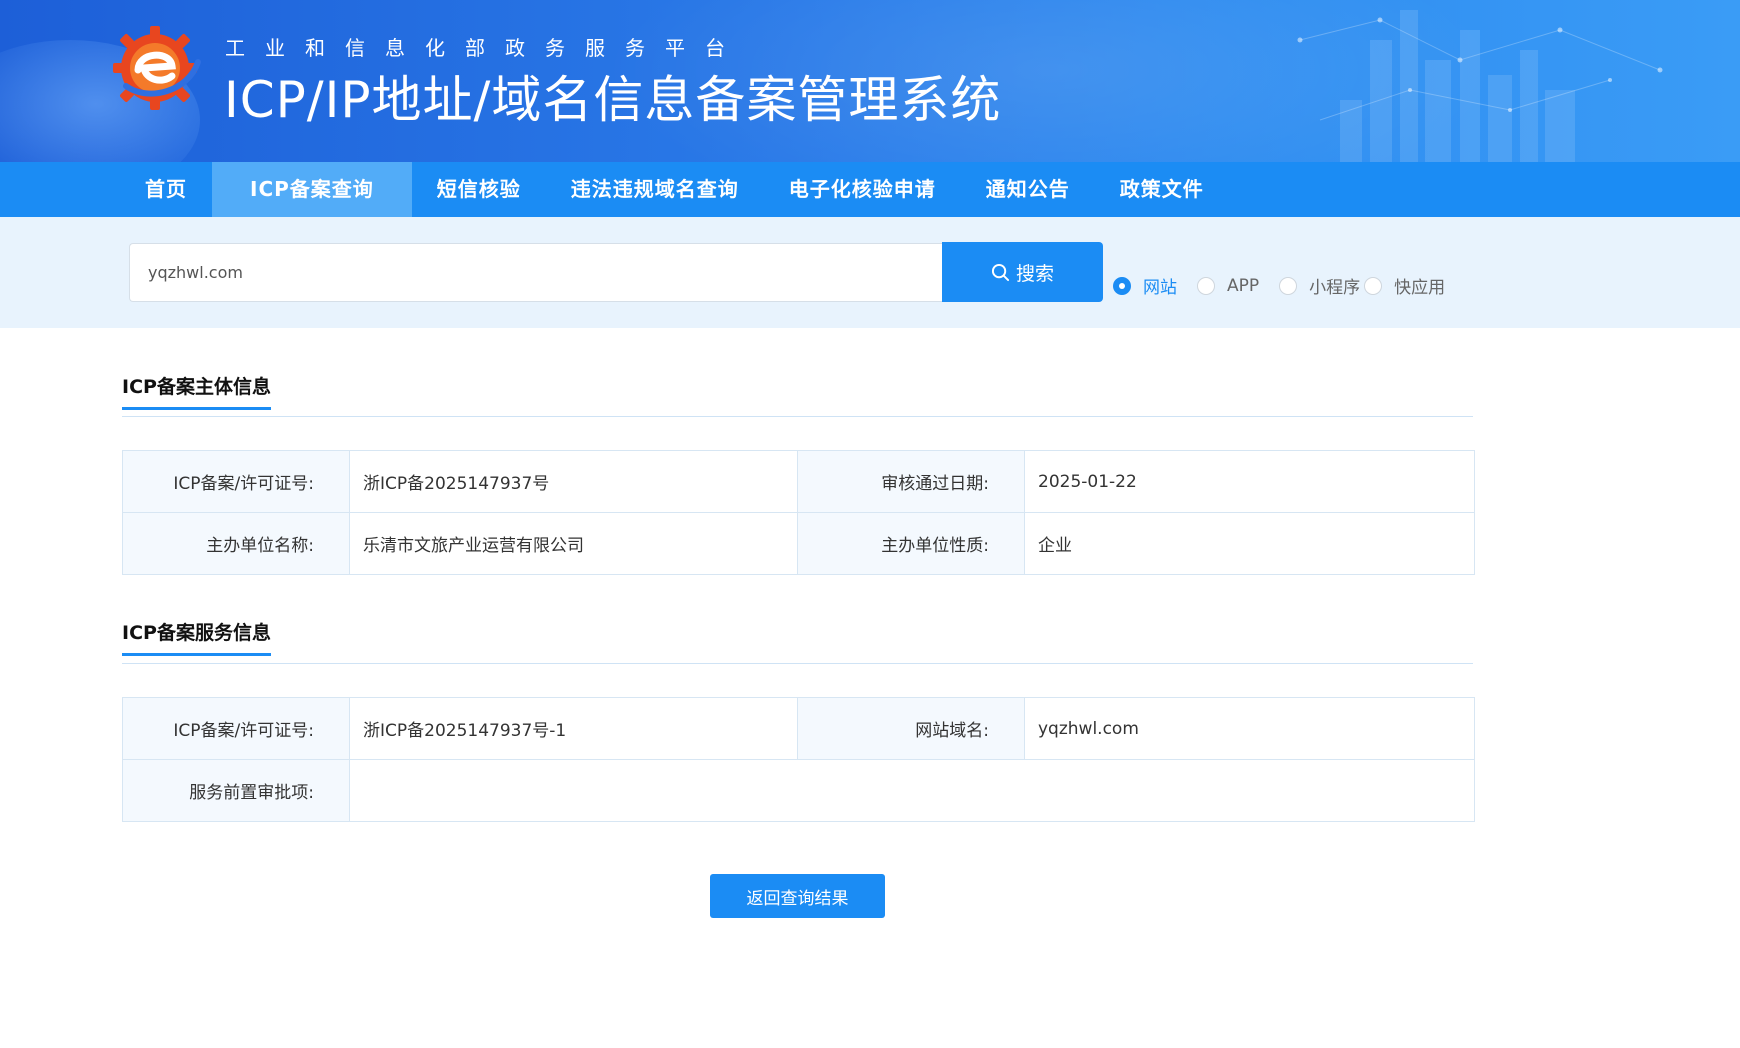 The image size is (1740, 1048). What do you see at coordinates (1480, 86) in the screenshot?
I see `city-skyline-decoration` at bounding box center [1480, 86].